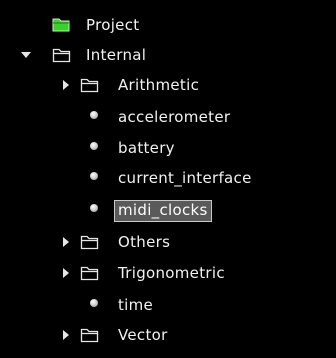  What do you see at coordinates (185, 178) in the screenshot?
I see `tree-item-label: current_interface` at bounding box center [185, 178].